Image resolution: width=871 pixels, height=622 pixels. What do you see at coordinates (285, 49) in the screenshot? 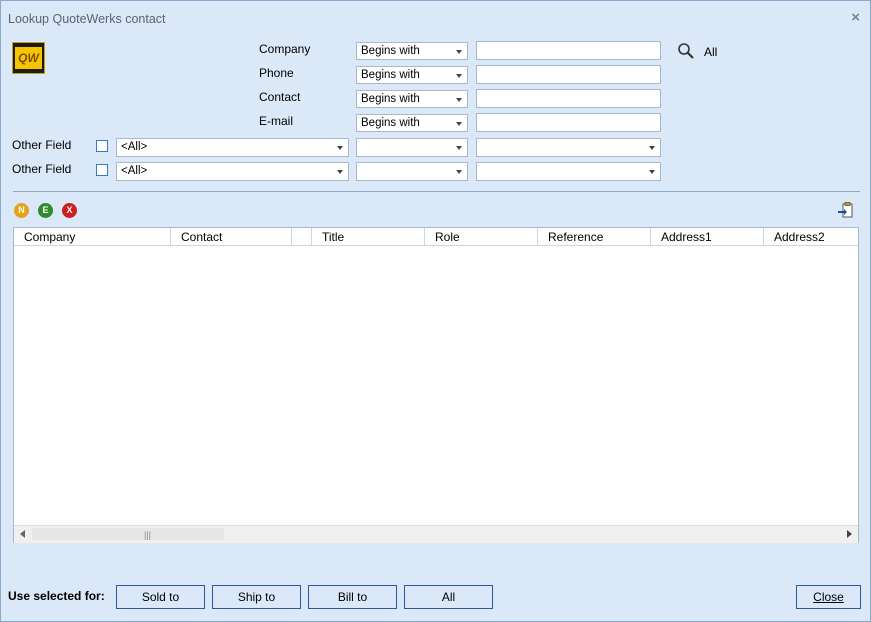
I see `company-label: Company` at bounding box center [285, 49].